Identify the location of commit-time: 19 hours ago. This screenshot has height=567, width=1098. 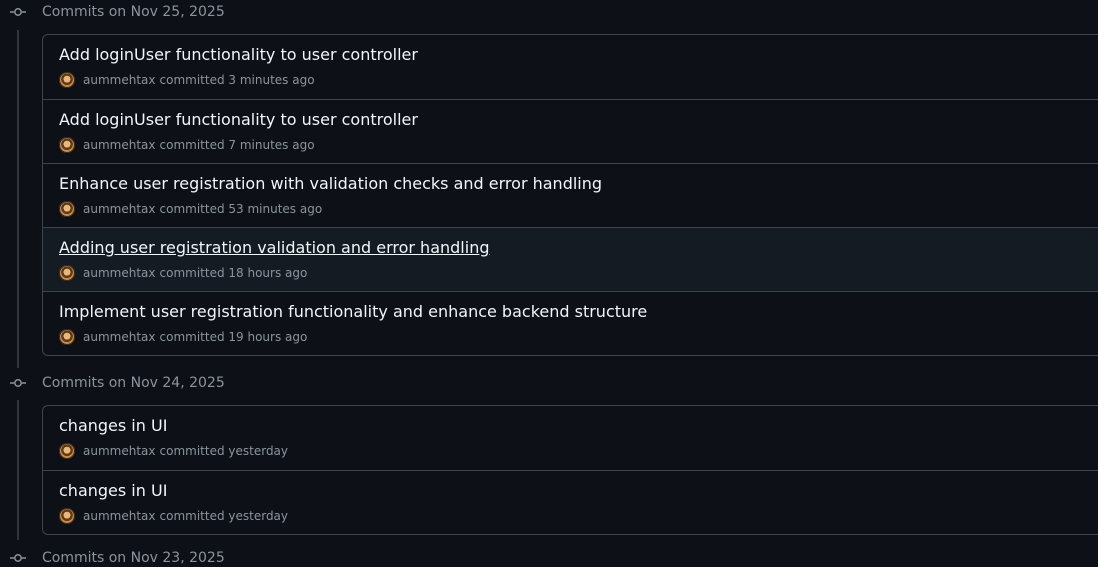
(267, 337).